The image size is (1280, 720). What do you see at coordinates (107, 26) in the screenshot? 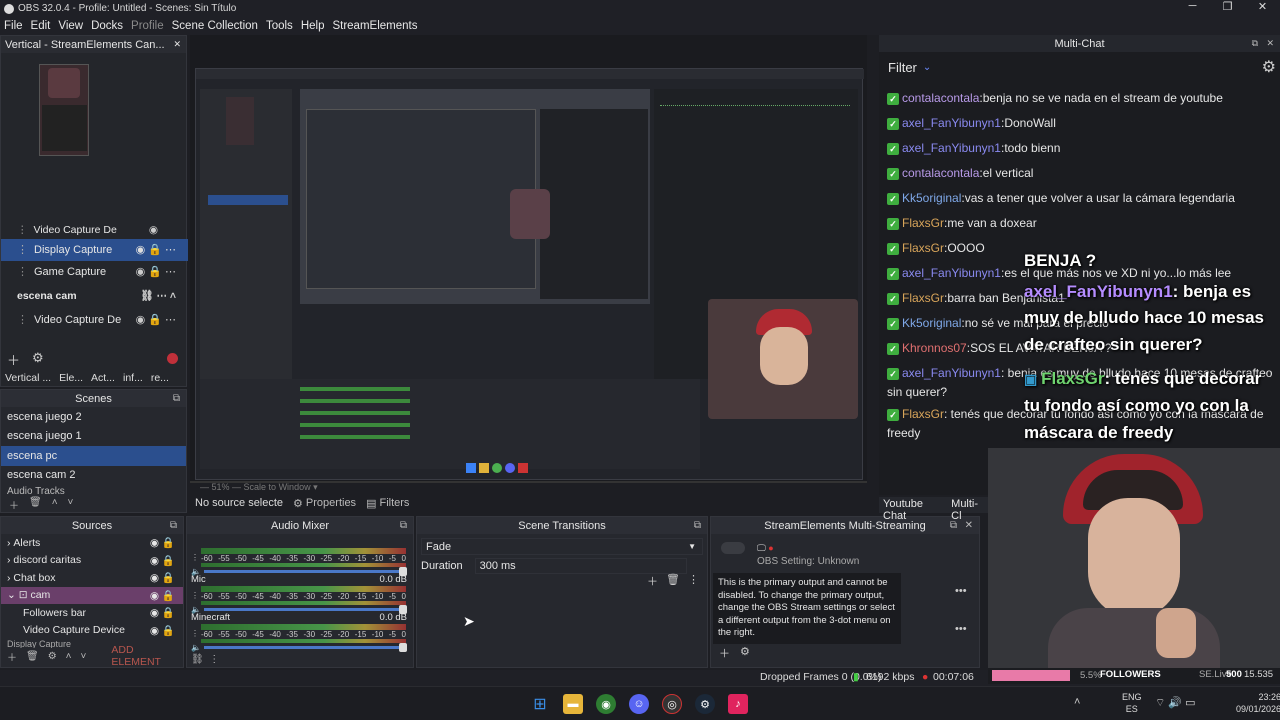
I see `menu-docks: Docks` at bounding box center [107, 26].